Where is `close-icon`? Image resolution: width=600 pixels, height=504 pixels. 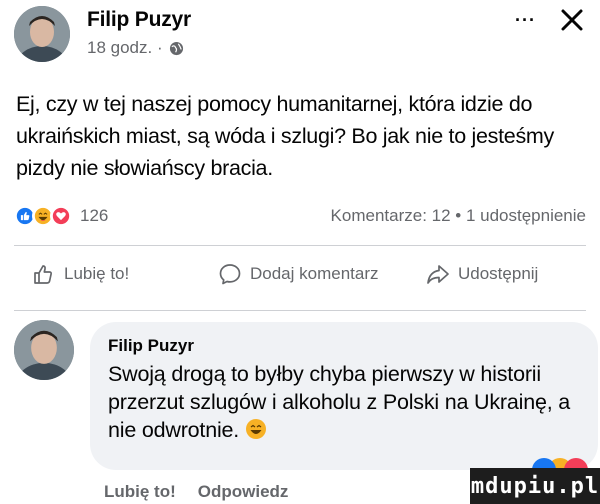 close-icon is located at coordinates (572, 20).